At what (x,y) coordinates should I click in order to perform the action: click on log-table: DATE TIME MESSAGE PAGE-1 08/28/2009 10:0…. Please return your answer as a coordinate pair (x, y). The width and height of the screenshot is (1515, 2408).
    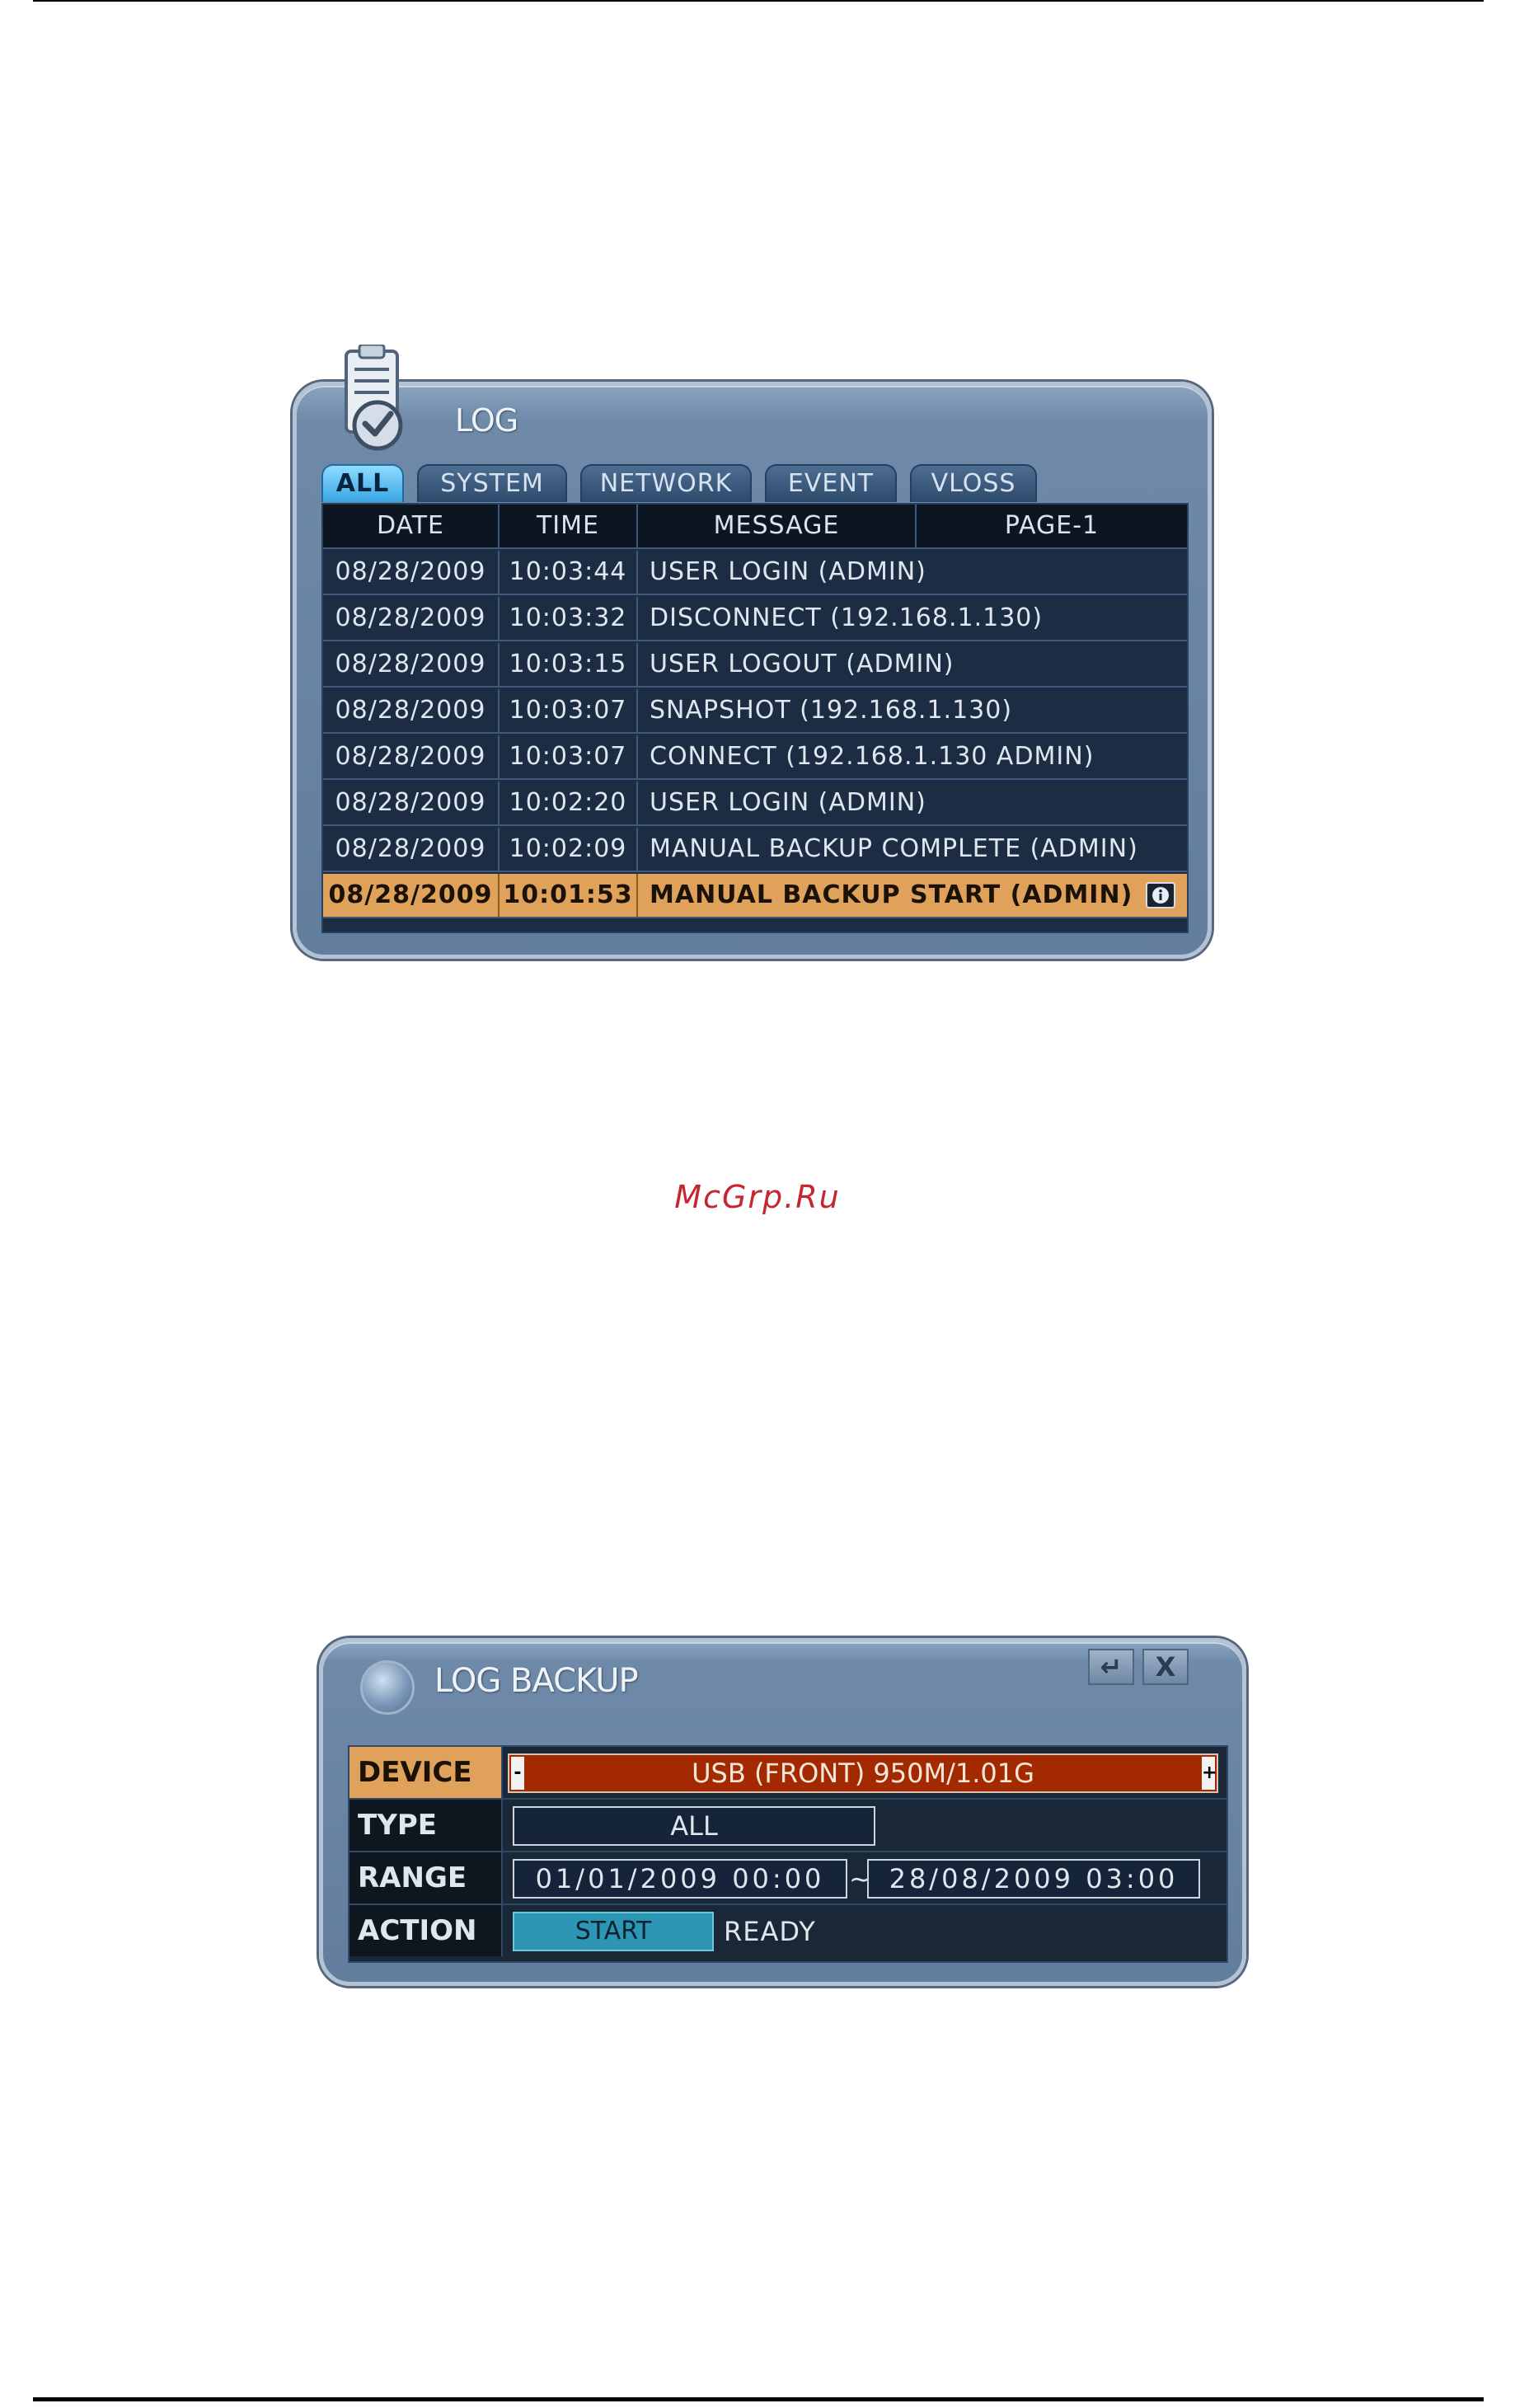
    Looking at the image, I should click on (755, 718).